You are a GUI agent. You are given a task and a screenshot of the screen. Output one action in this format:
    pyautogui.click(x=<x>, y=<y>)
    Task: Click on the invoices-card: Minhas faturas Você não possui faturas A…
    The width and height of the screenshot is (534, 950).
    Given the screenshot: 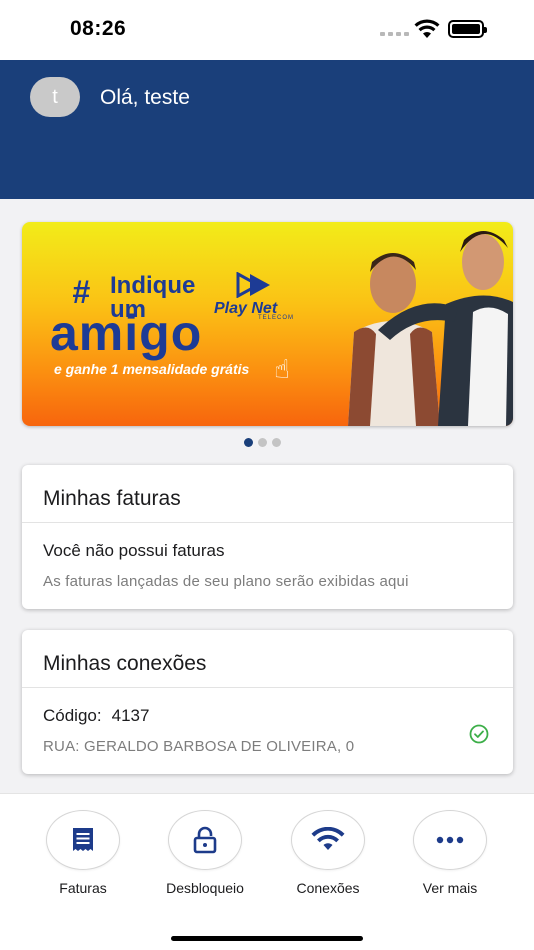 What is the action you would take?
    pyautogui.click(x=267, y=537)
    